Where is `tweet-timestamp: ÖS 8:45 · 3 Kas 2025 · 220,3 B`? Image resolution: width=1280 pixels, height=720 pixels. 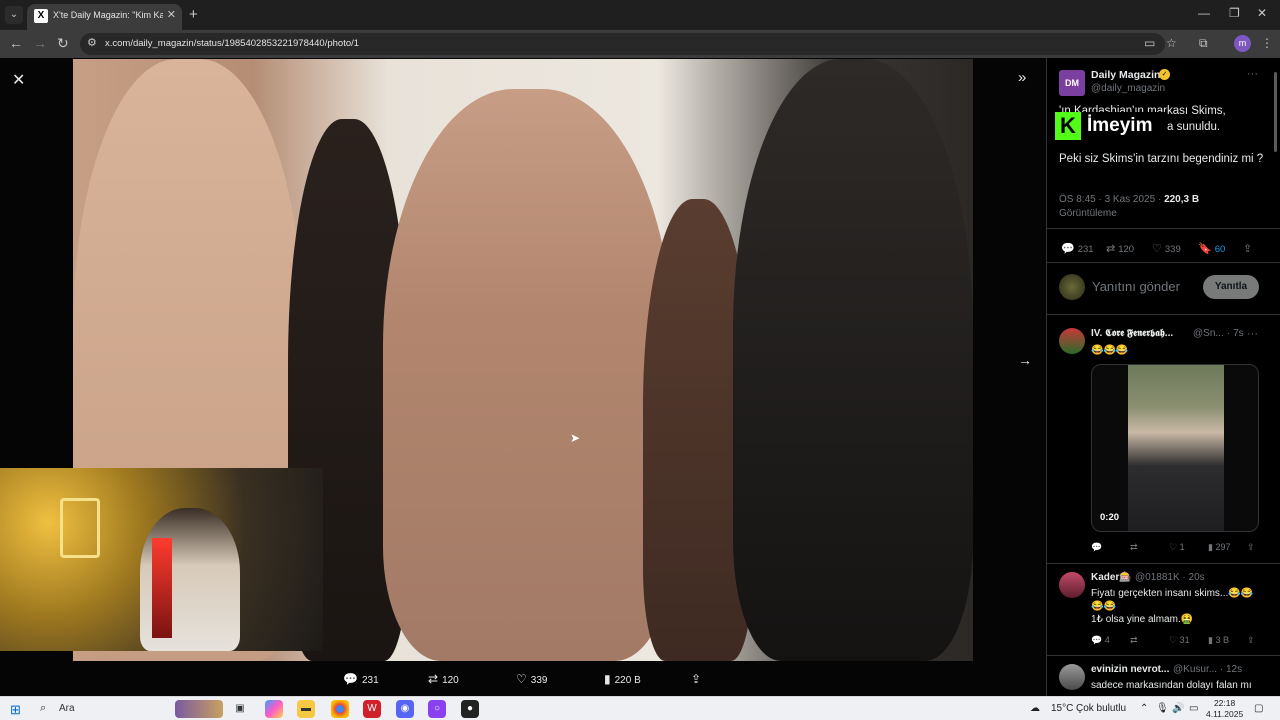 tweet-timestamp: ÖS 8:45 · 3 Kas 2025 · 220,3 B is located at coordinates (1129, 199).